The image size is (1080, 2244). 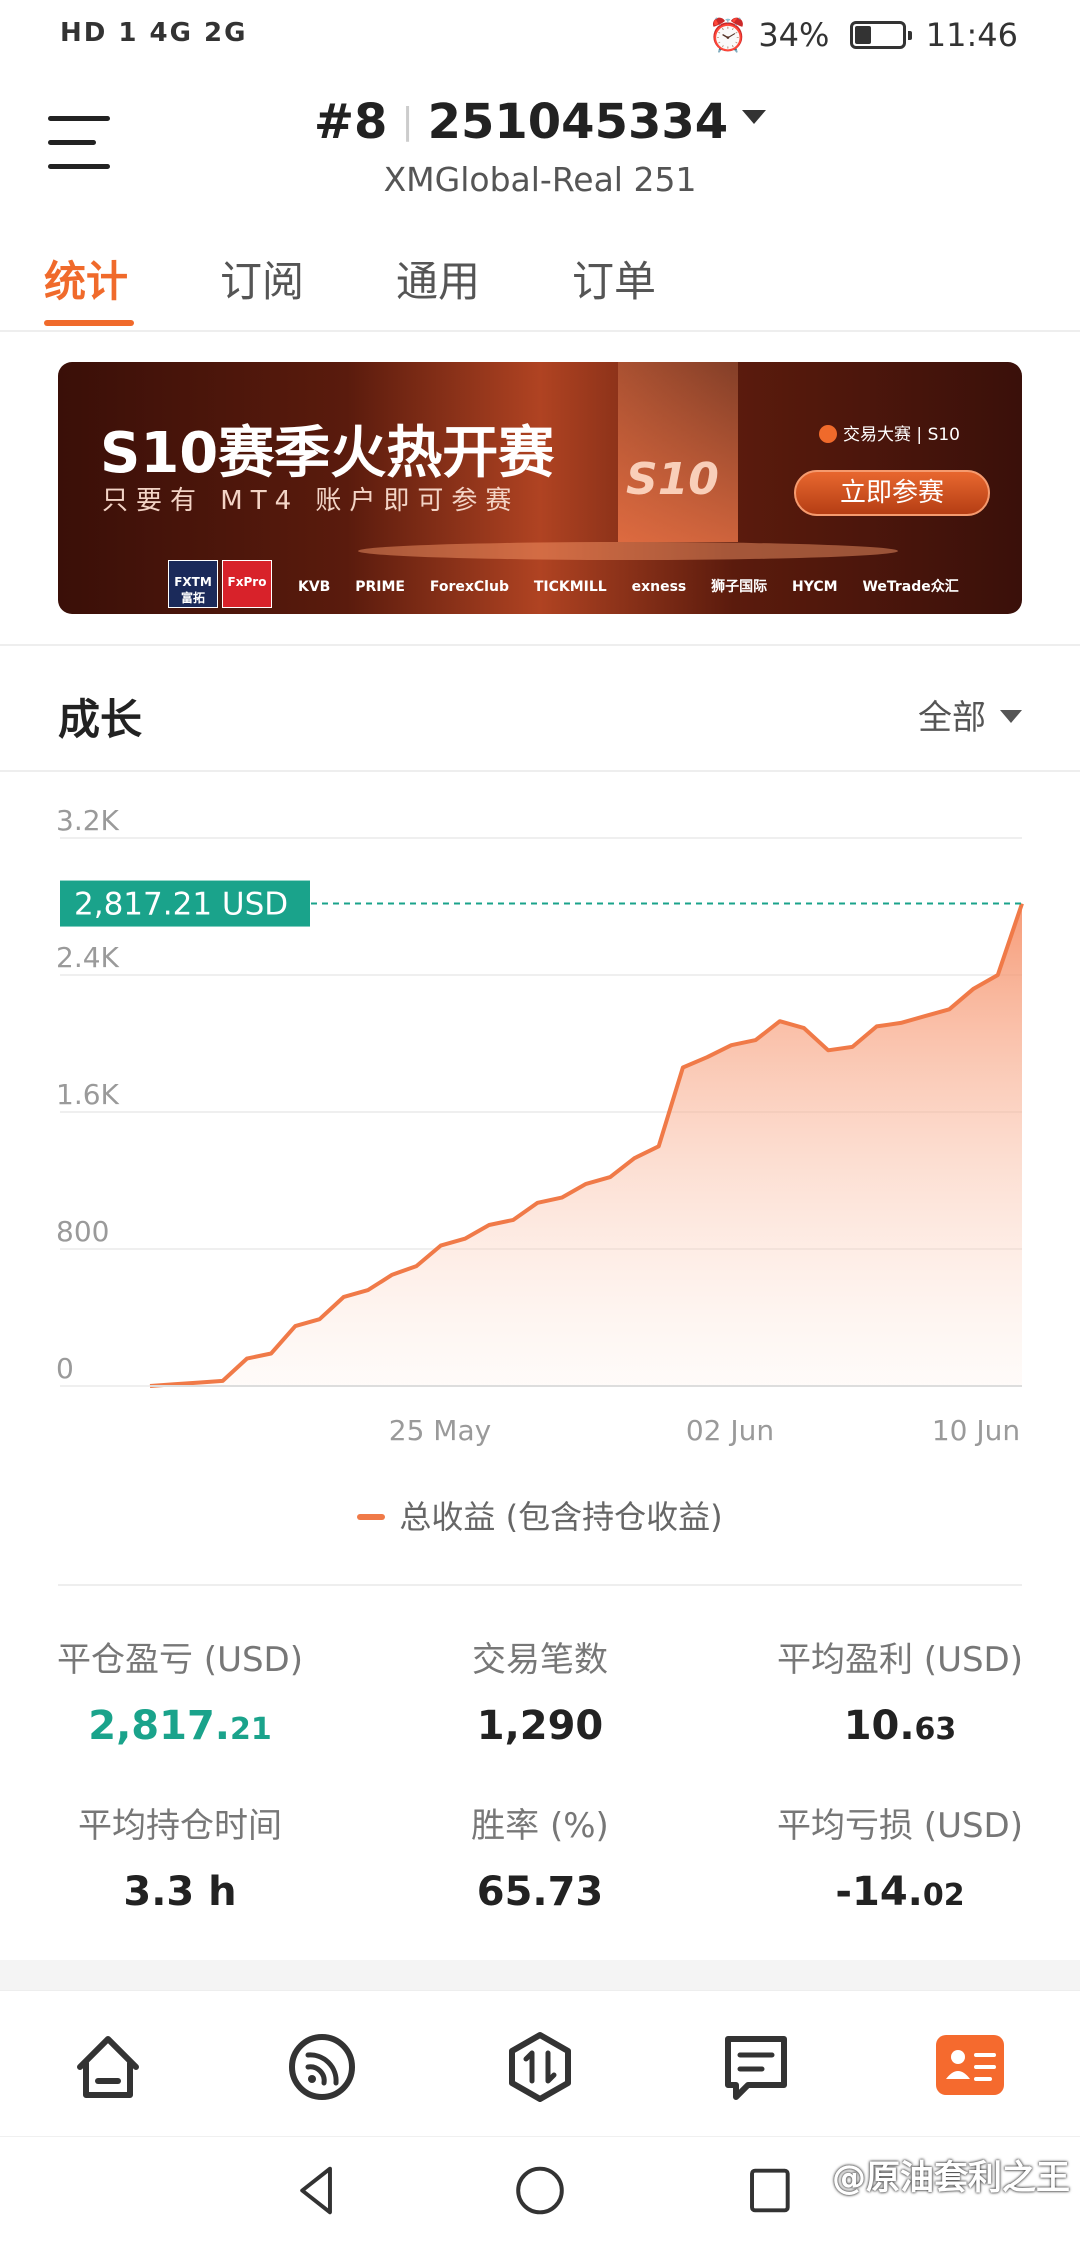 I want to click on stat-item: 平仓盈亏 (USD) 2,817.21, so click(x=180, y=1690).